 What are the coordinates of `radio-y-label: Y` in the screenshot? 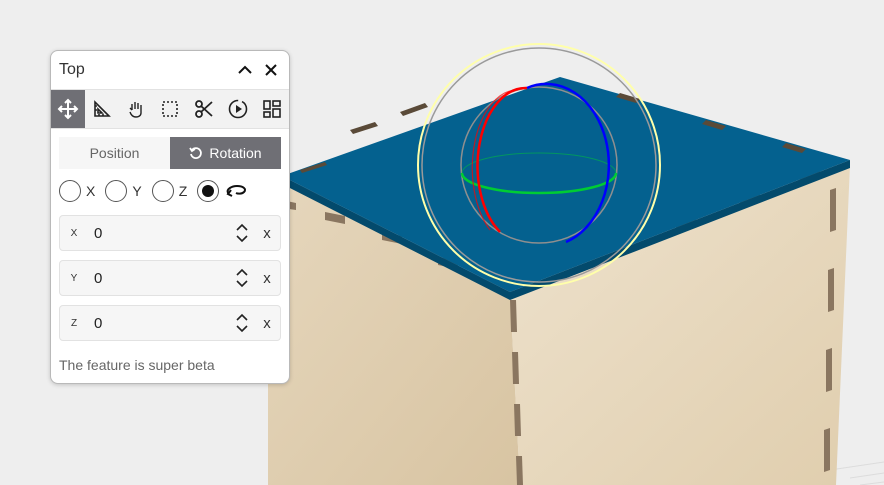 It's located at (137, 191).